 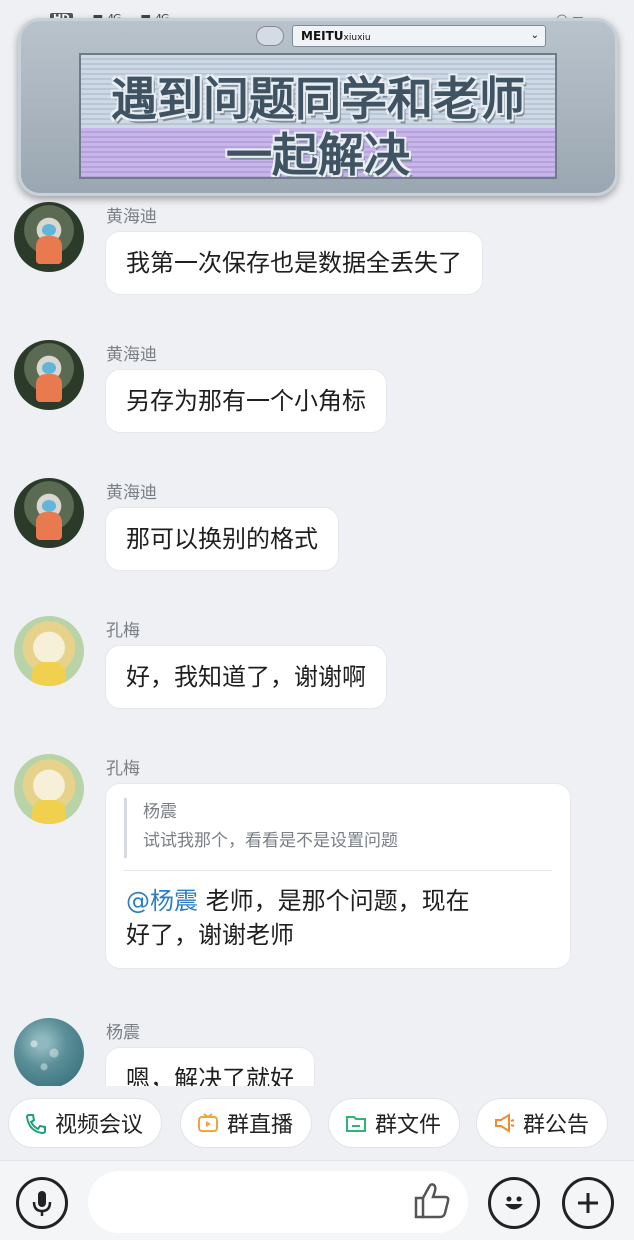 What do you see at coordinates (208, 1122) in the screenshot?
I see `live-tv-icon` at bounding box center [208, 1122].